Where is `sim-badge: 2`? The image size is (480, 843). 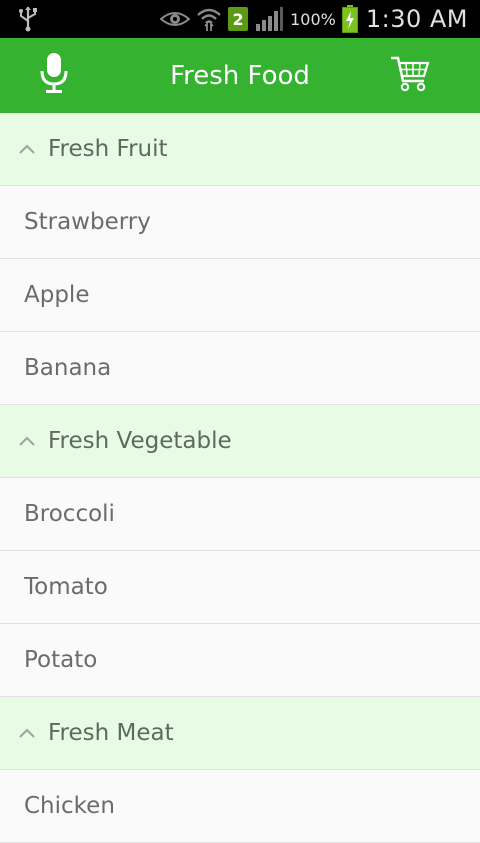
sim-badge: 2 is located at coordinates (238, 19).